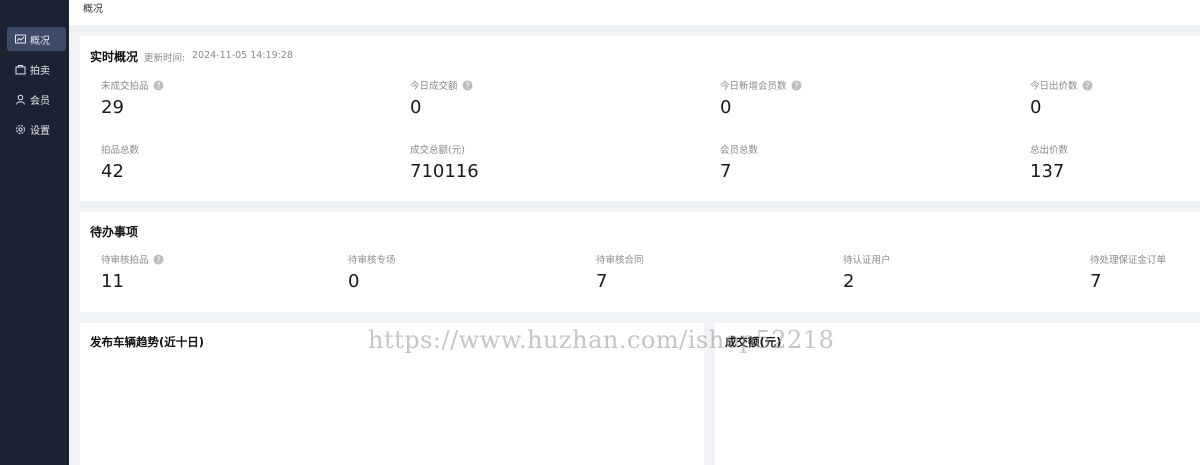  I want to click on stat-label: 未成交拍品 ?, so click(132, 85).